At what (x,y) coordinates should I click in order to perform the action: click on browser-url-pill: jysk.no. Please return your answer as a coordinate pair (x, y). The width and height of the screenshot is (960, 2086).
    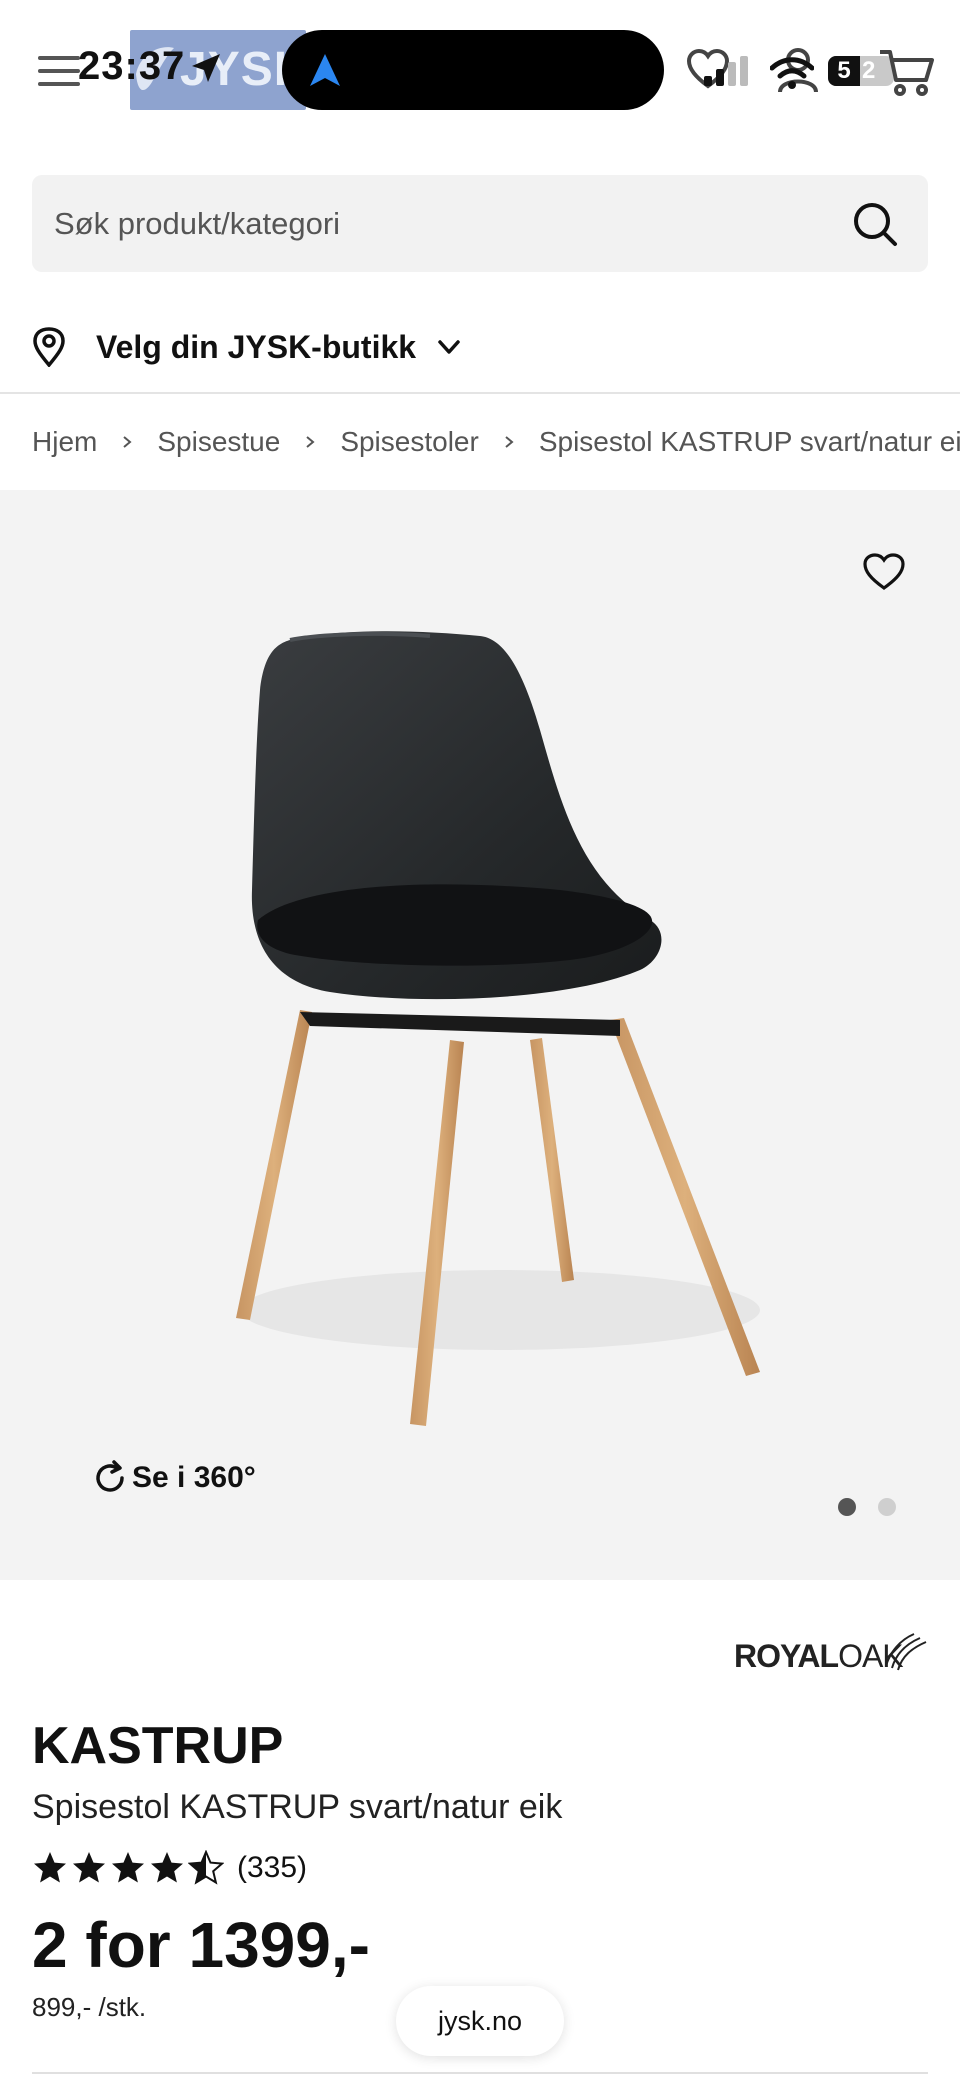
    Looking at the image, I should click on (480, 2021).